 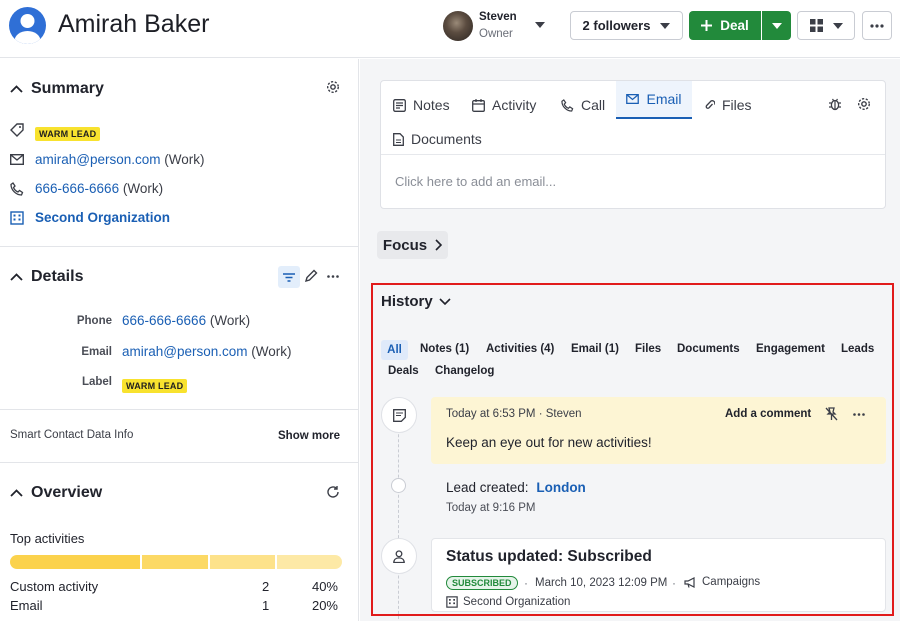 What do you see at coordinates (514, 414) in the screenshot?
I see `note-meta: Today at 6:53 PM · Steven` at bounding box center [514, 414].